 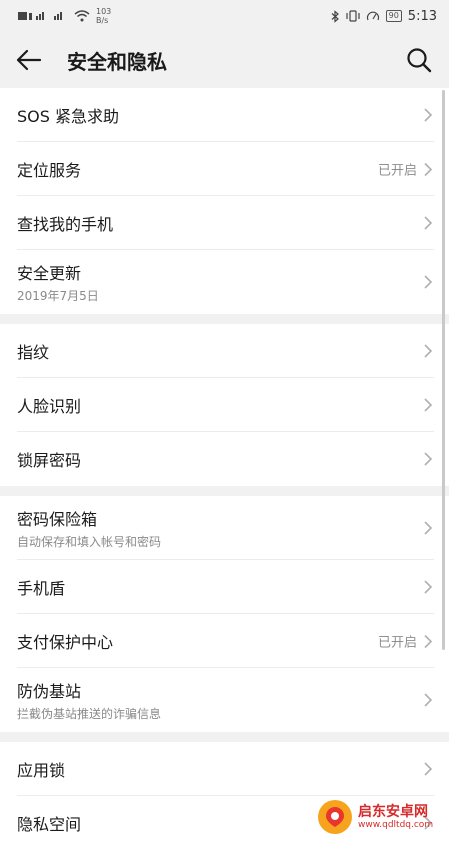 What do you see at coordinates (224, 700) in the screenshot?
I see `row-fake-base-station: 防伪基站 拦截伪基站推送的诈骗信息` at bounding box center [224, 700].